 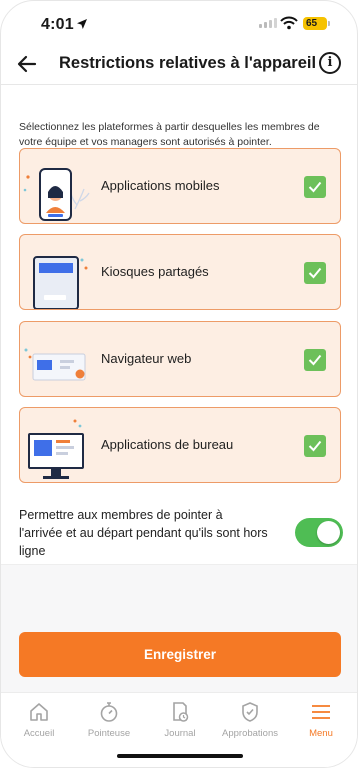 I want to click on tab-pointeuse: Pointeuse, so click(x=109, y=719).